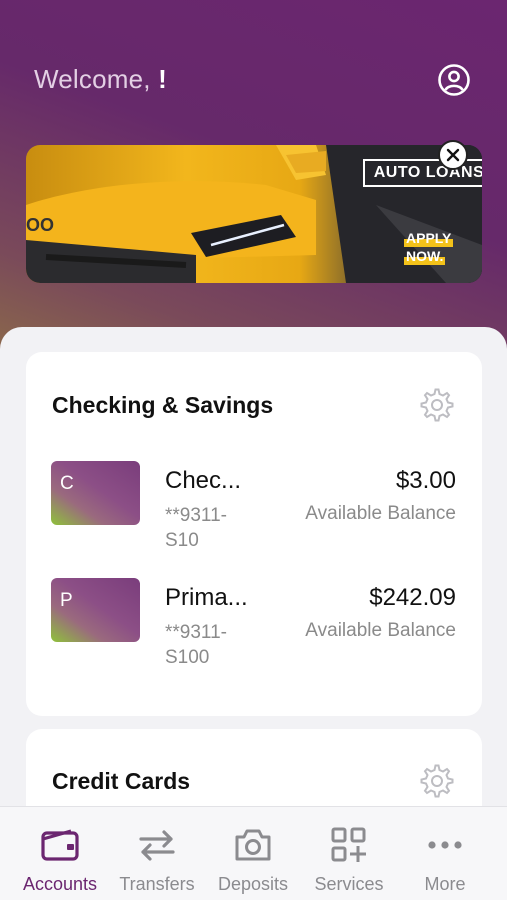 This screenshot has width=507, height=900. I want to click on profile-button, so click(454, 80).